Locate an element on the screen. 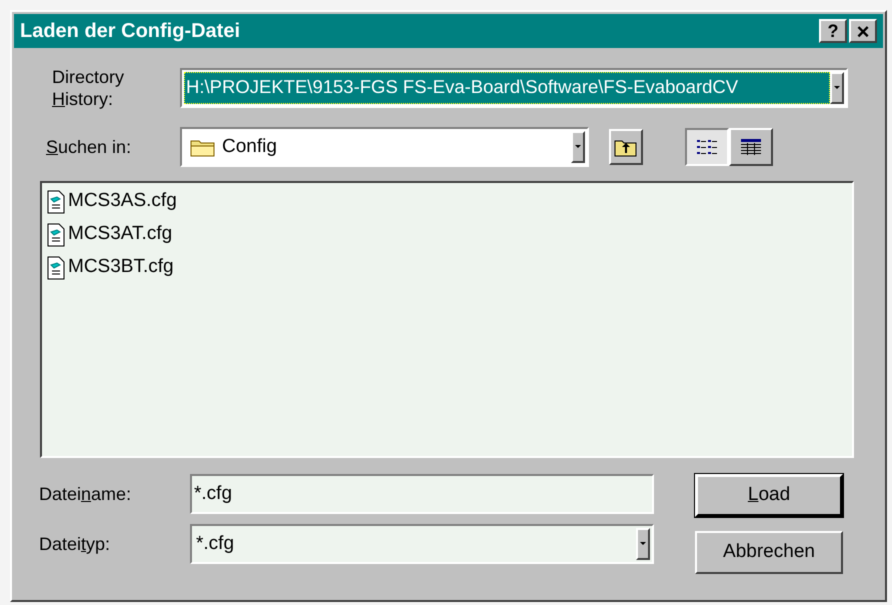 The height and width of the screenshot is (605, 892). directory-path: H:\PROJEKTE\9153-FGS FS-Eva-Board\Software\FS-EvaboardCV is located at coordinates (507, 88).